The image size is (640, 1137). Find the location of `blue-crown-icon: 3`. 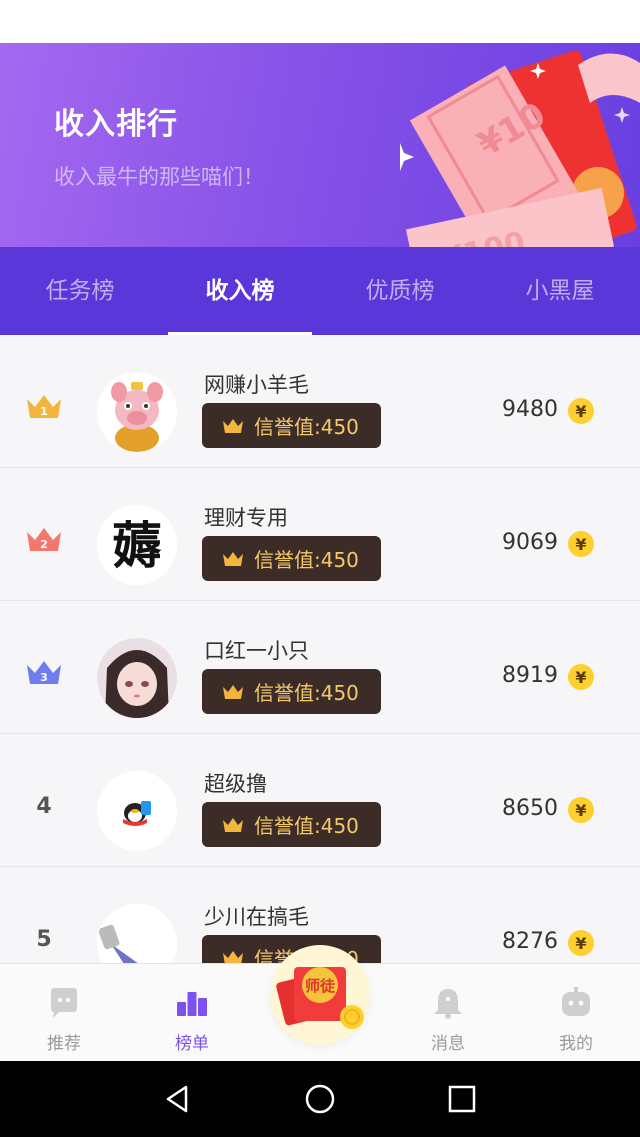

blue-crown-icon: 3 is located at coordinates (44, 672).